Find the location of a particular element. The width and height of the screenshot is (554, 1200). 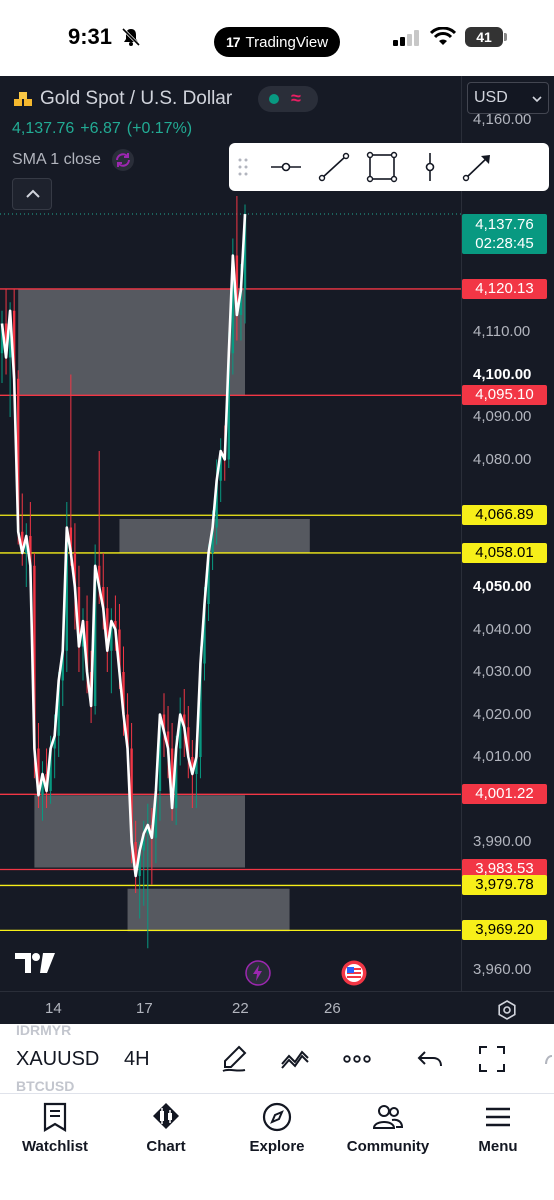

price-tick-label: 3,960.00 is located at coordinates (502, 969).